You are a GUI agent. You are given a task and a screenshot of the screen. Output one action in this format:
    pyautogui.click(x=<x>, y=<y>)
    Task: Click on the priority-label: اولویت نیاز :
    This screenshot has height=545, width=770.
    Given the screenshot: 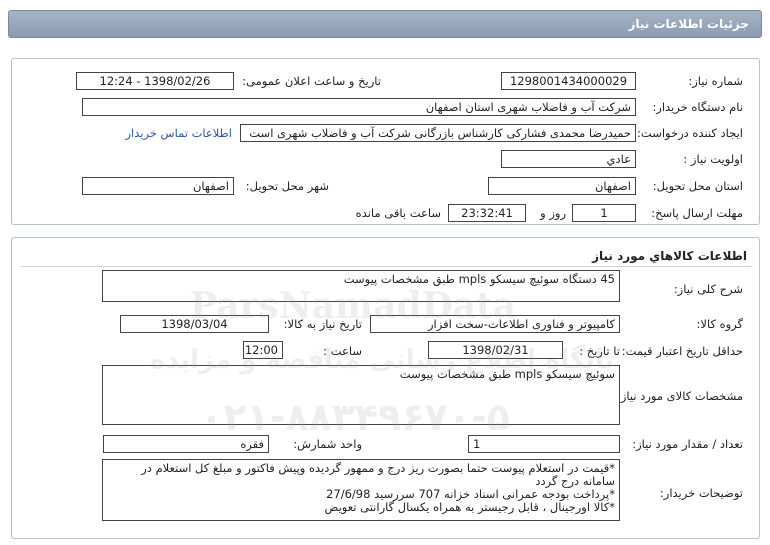 What is the action you would take?
    pyautogui.click(x=713, y=159)
    